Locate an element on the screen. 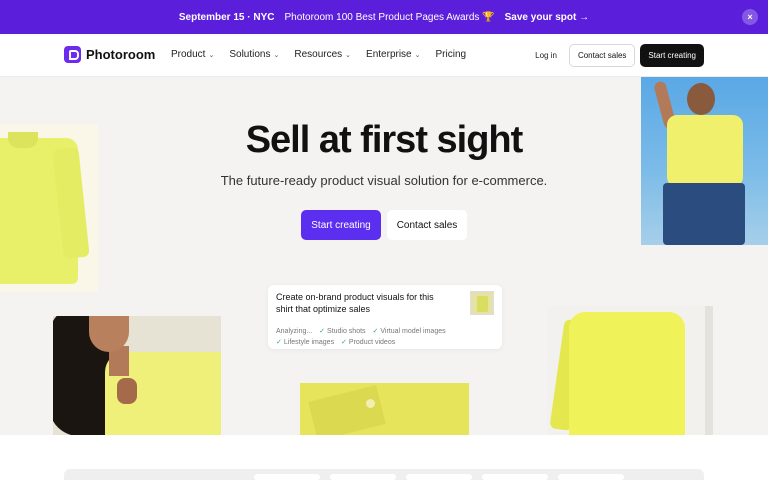 Image resolution: width=768 pixels, height=480 pixels. logo: Photoroom is located at coordinates (109, 54).